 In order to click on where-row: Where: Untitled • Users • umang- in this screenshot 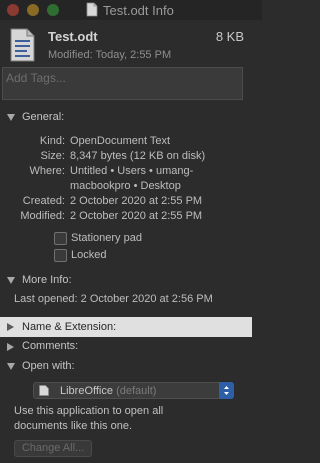, I will do `click(131, 172)`.